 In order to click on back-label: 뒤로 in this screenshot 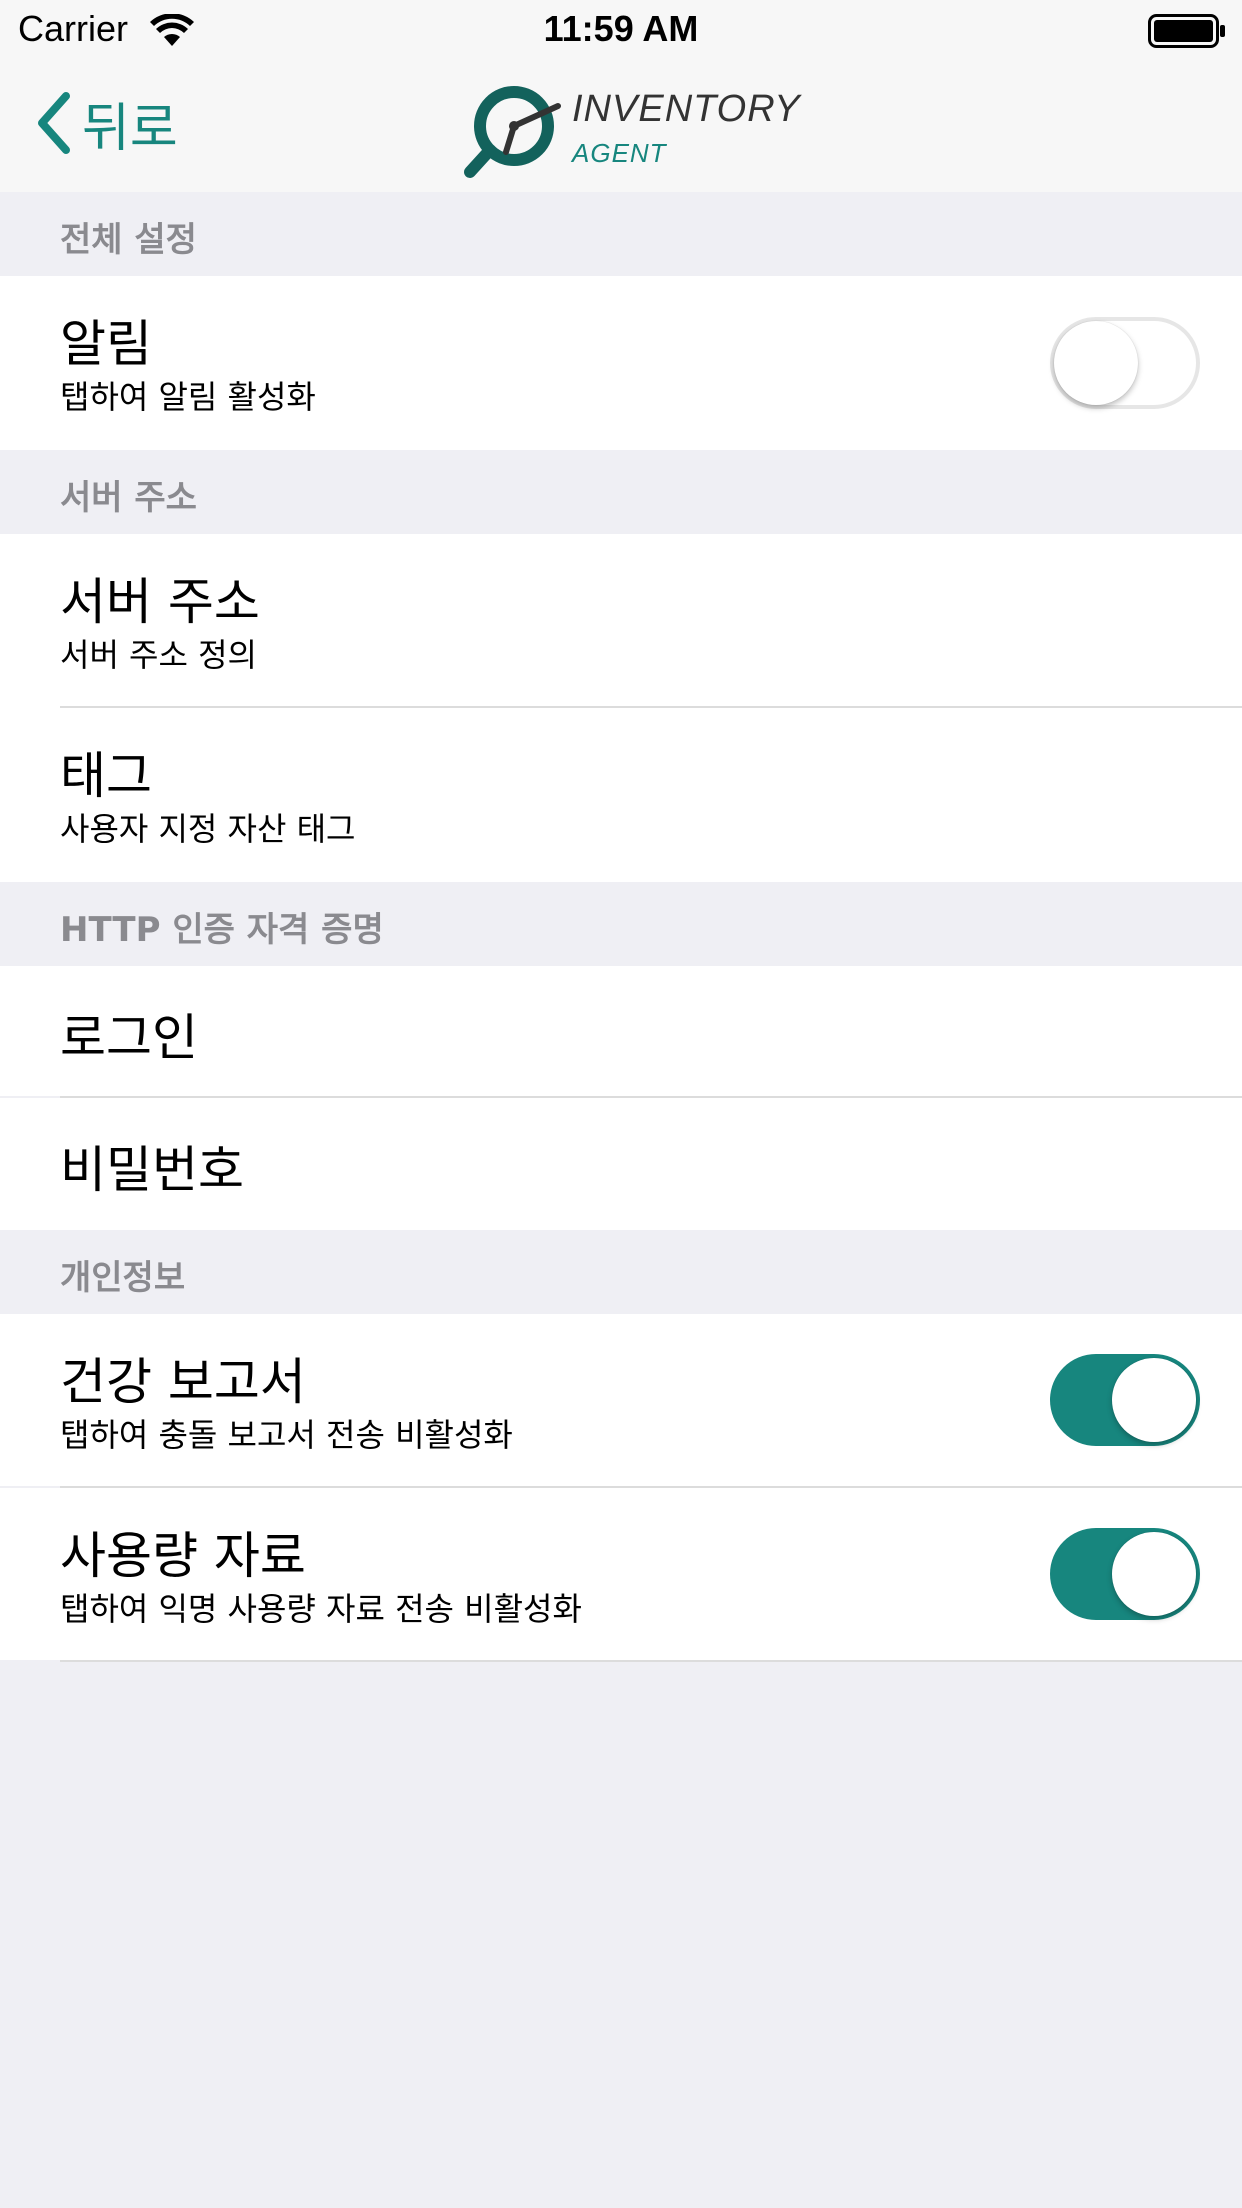, I will do `click(130, 128)`.